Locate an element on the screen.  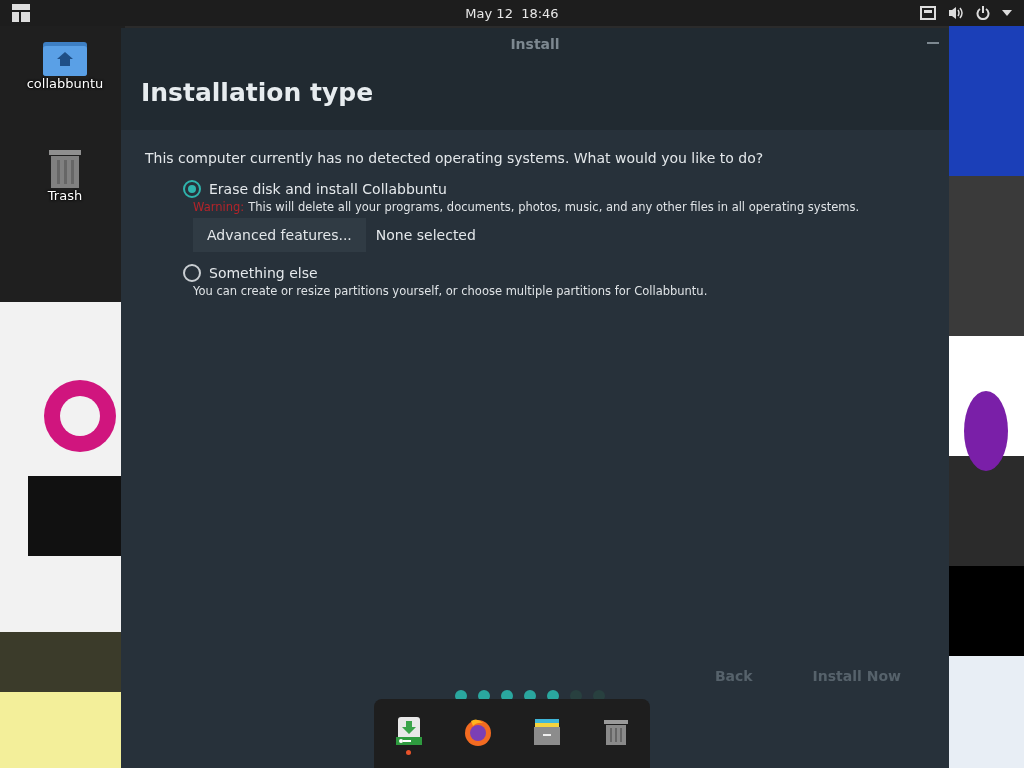
activities-icon is located at coordinates (21, 13).